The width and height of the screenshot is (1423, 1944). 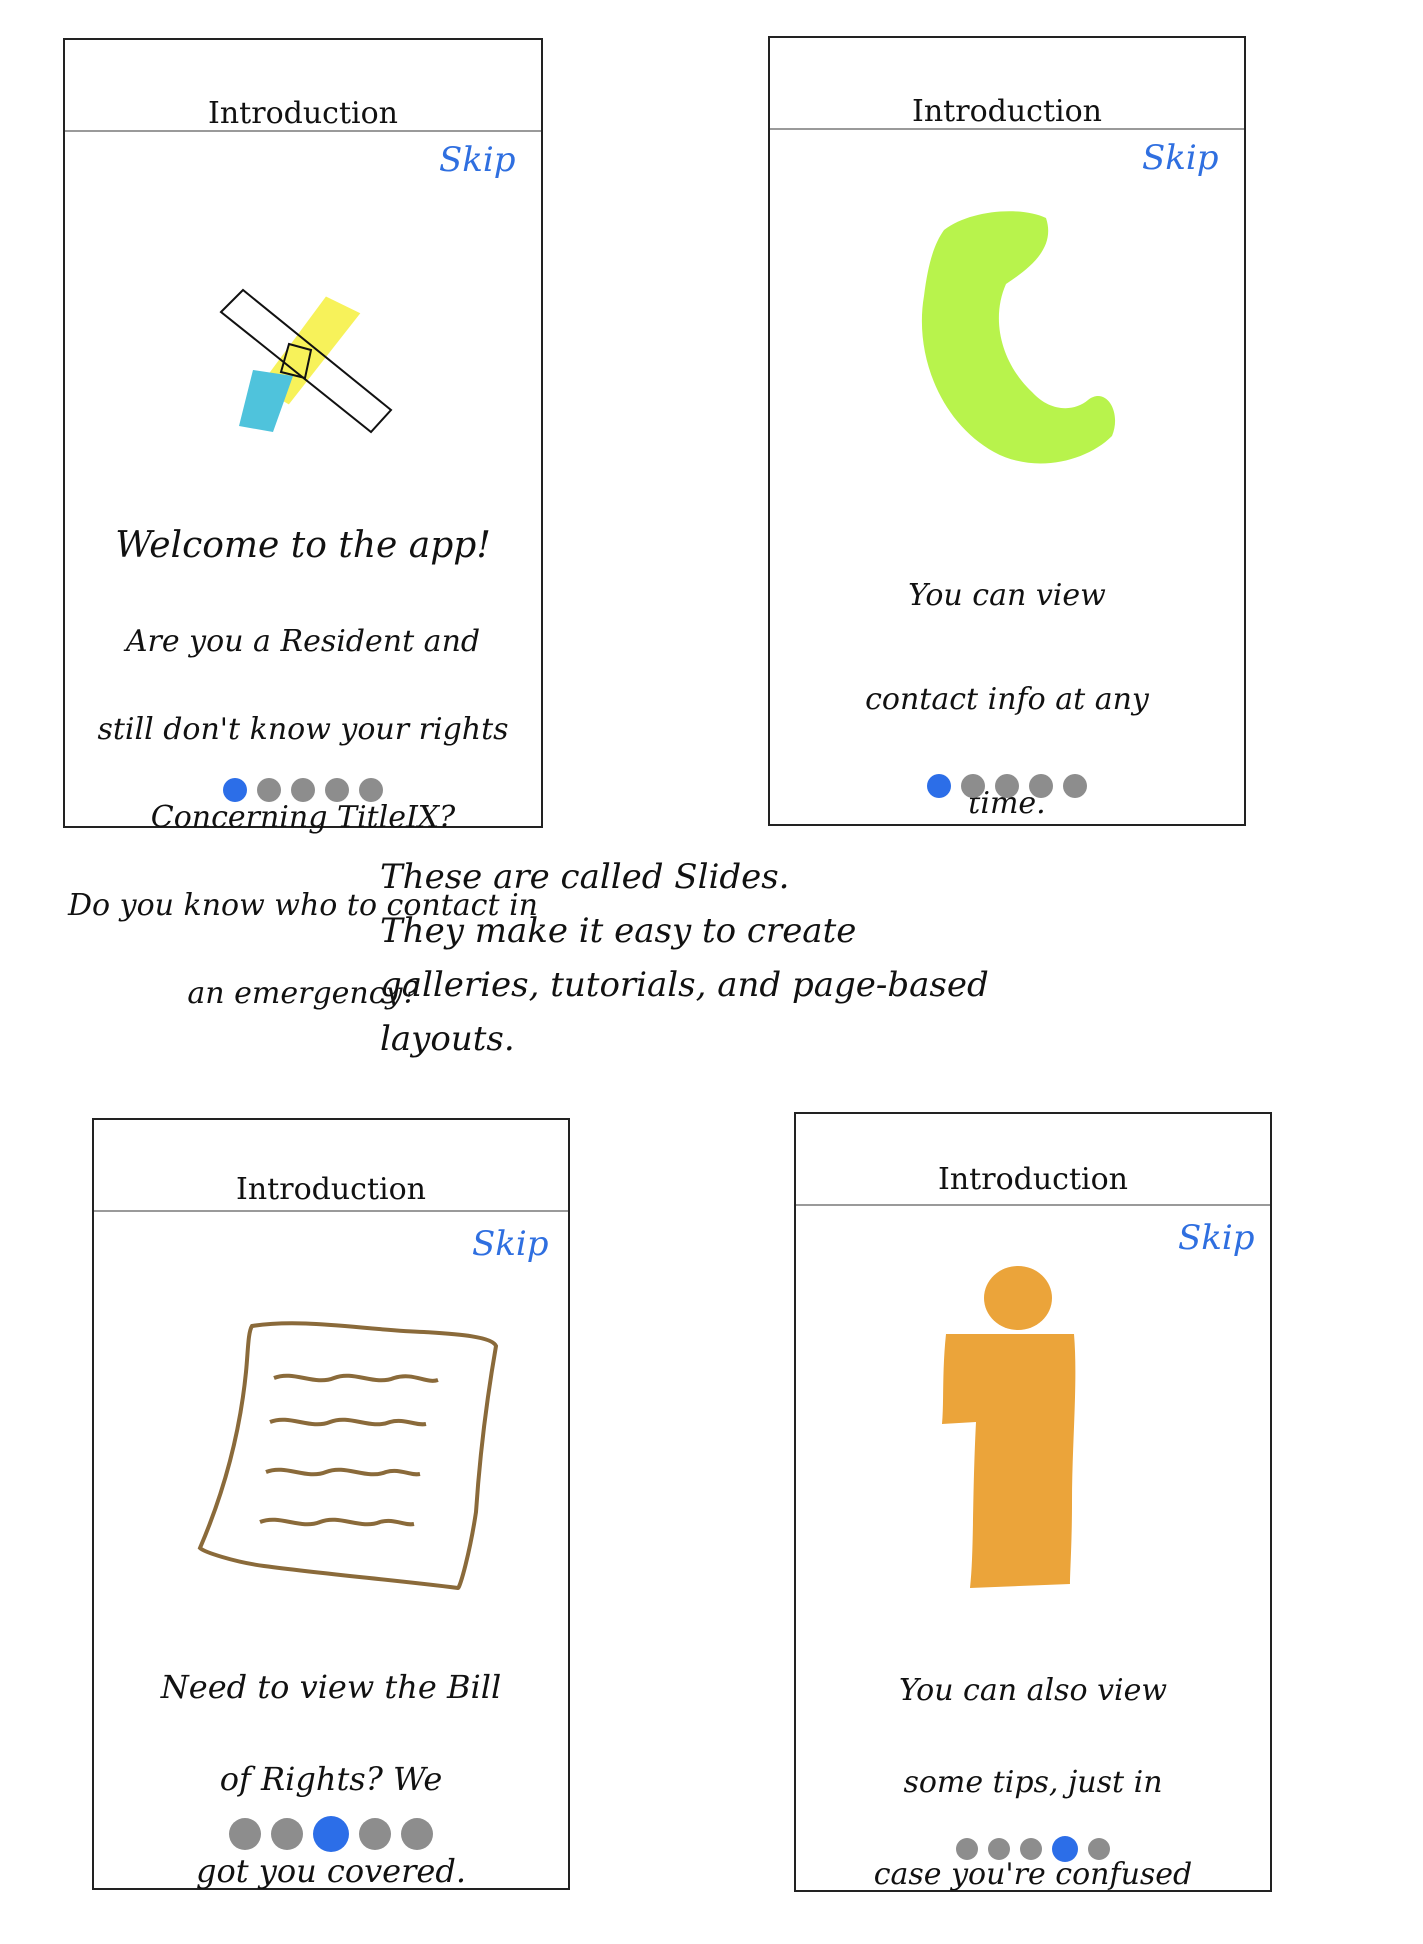 I want to click on title-ix-logo-icon, so click(x=315, y=365).